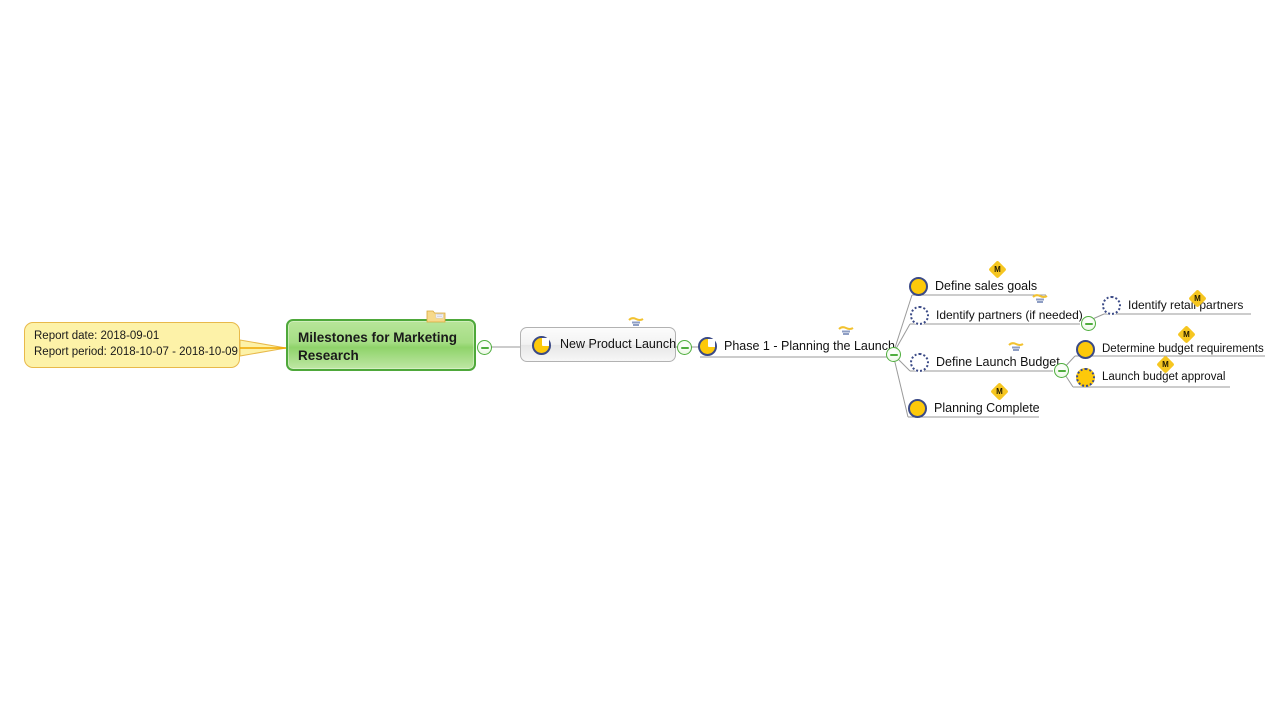 Image resolution: width=1280 pixels, height=720 pixels. I want to click on milestone-badge-identify-retail-partners: M, so click(1197, 298).